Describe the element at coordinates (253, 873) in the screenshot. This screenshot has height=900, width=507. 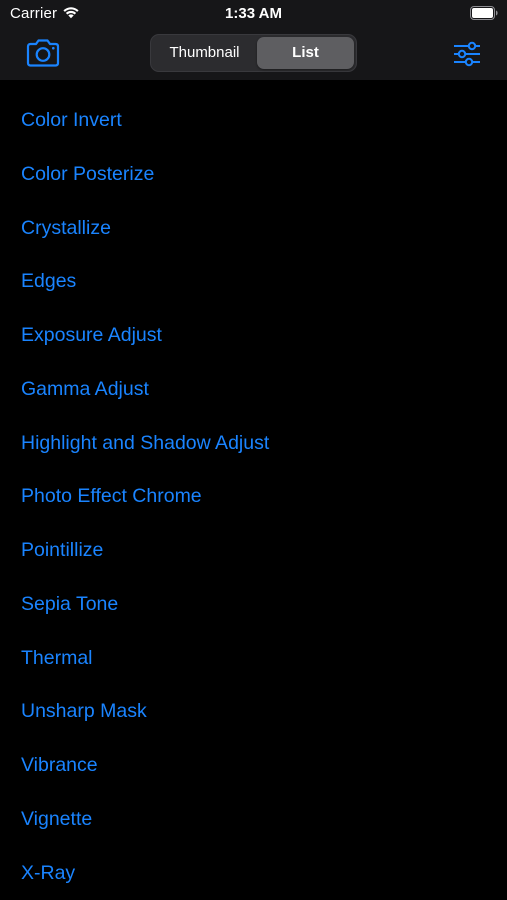
I see `filter-x-ray: X-Ray` at that location.